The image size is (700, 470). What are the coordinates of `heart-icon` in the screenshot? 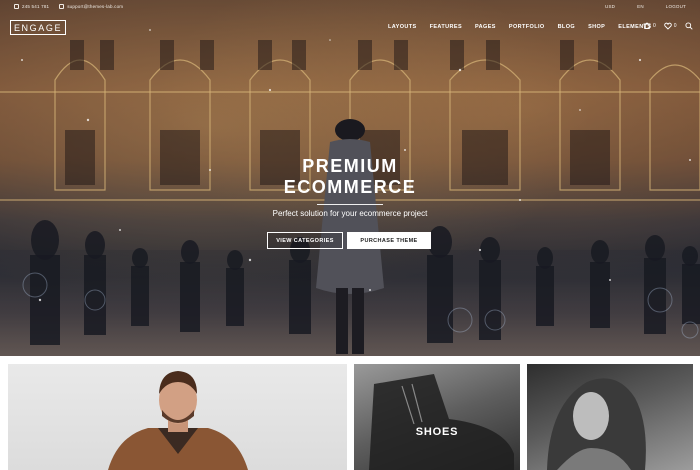 It's located at (668, 26).